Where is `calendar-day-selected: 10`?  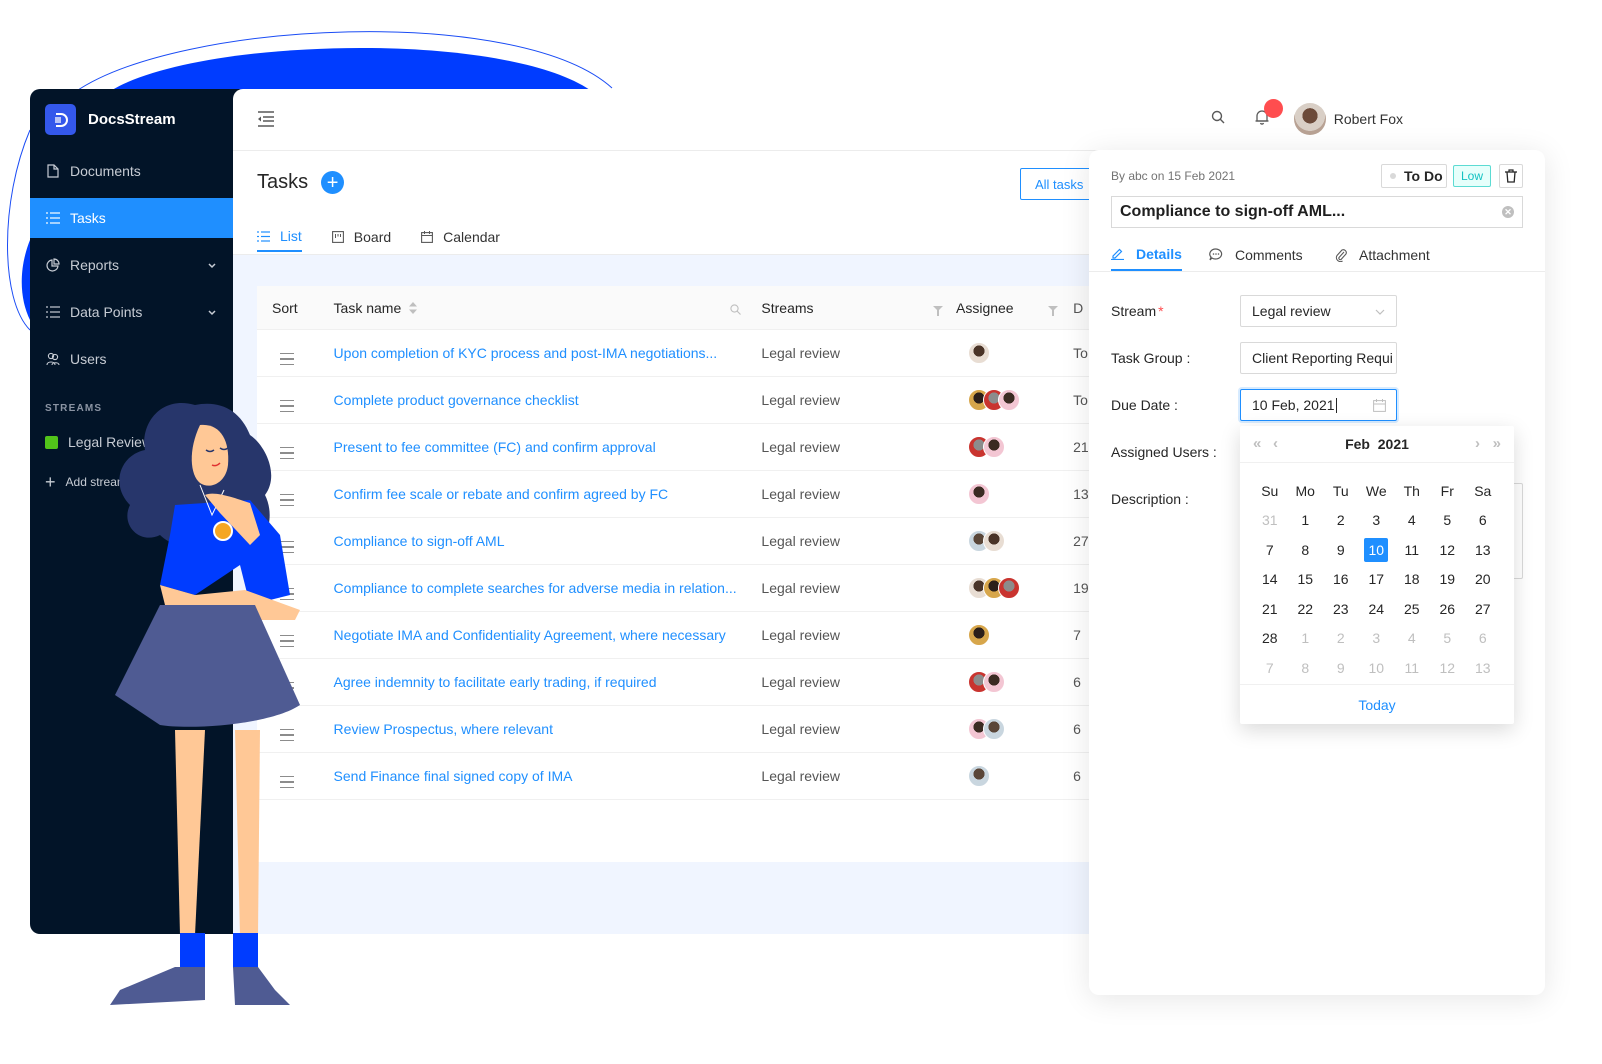
calendar-day-selected: 10 is located at coordinates (1377, 549).